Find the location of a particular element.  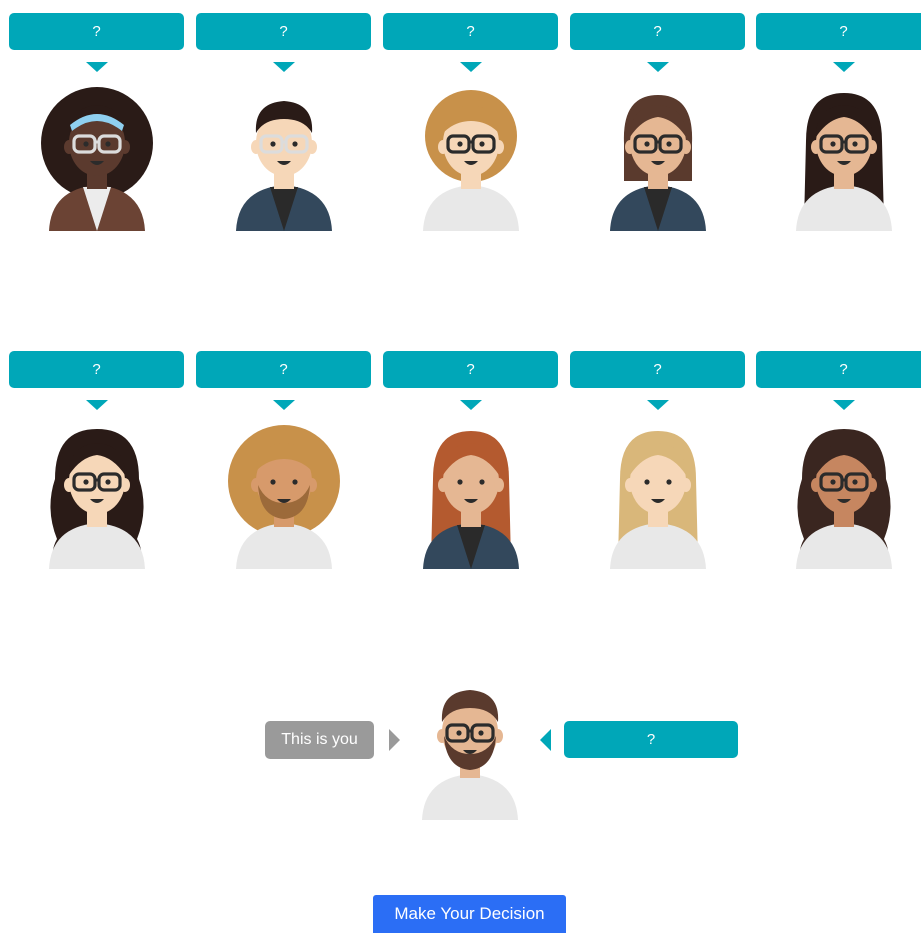

you-tag: This is you is located at coordinates (319, 740).